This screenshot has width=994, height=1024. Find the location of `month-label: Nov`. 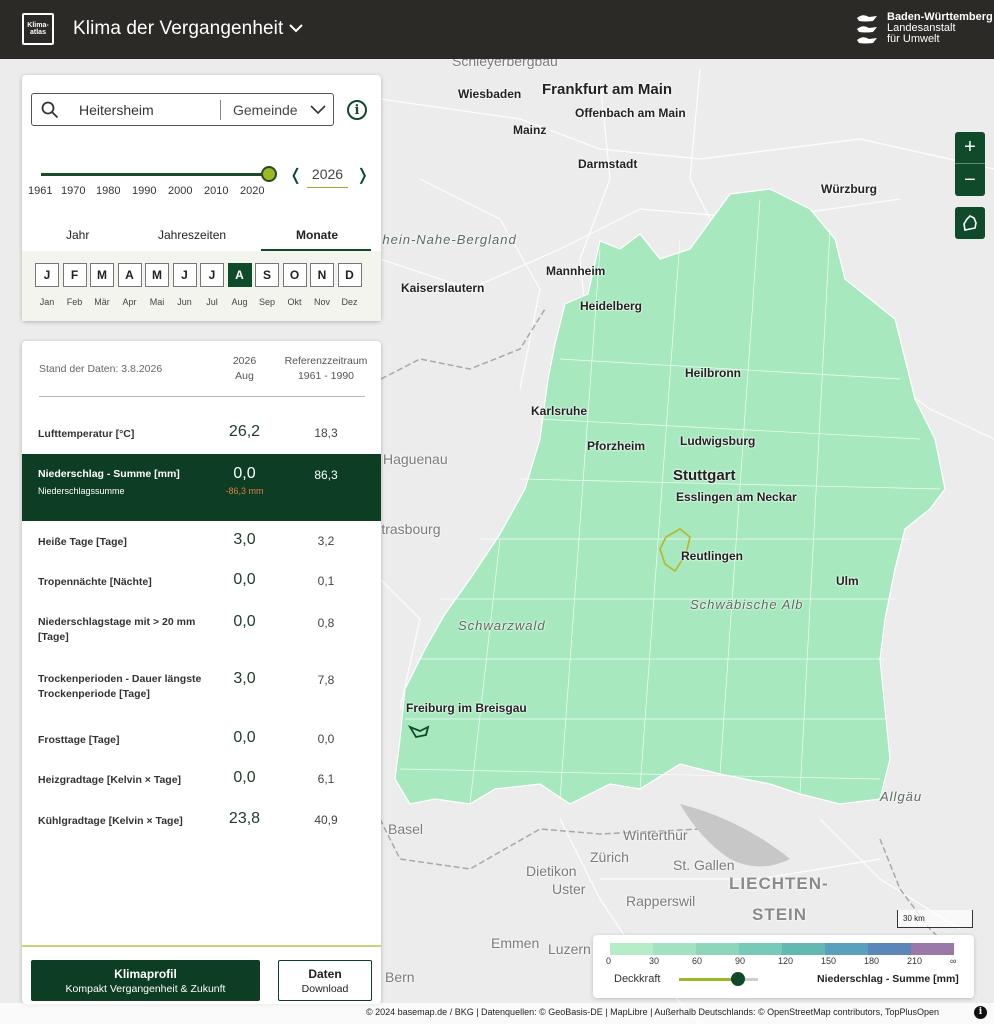

month-label: Nov is located at coordinates (321, 302).